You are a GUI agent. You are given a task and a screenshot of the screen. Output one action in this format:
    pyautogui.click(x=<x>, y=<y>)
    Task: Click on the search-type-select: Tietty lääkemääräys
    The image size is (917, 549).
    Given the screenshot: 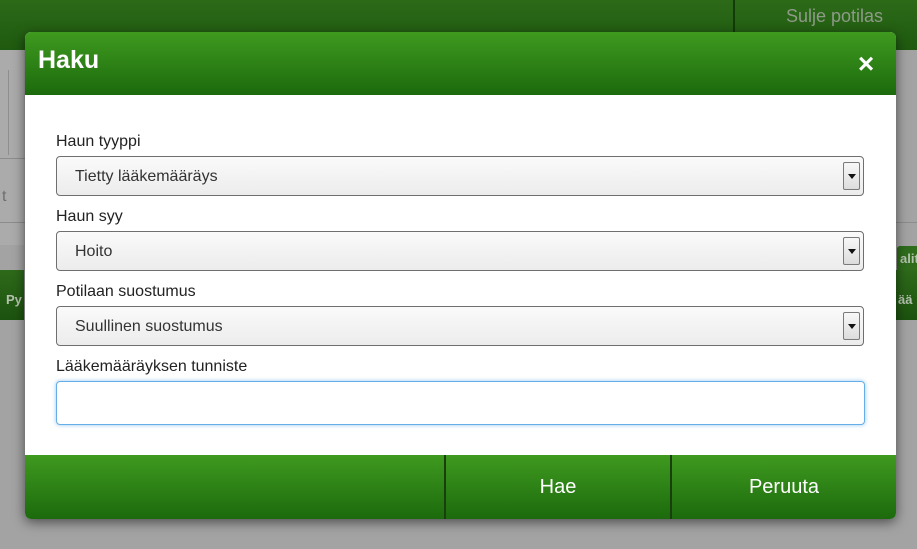 What is the action you would take?
    pyautogui.click(x=460, y=176)
    